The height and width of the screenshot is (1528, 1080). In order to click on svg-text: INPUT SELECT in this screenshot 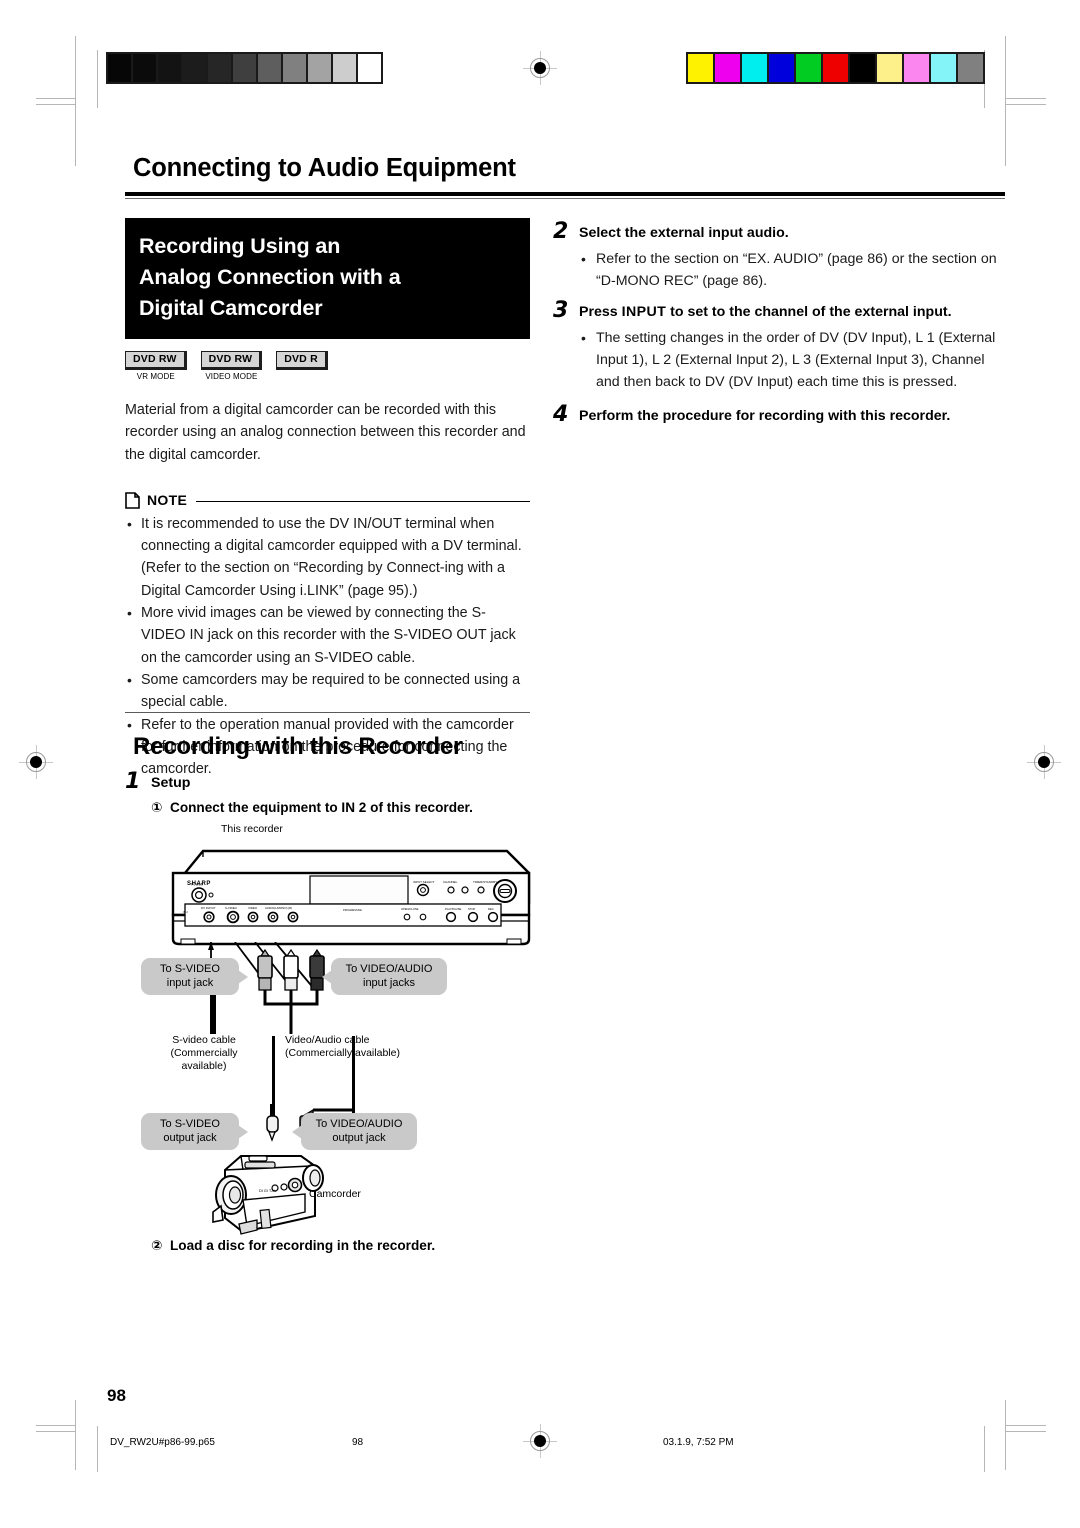, I will do `click(424, 882)`.